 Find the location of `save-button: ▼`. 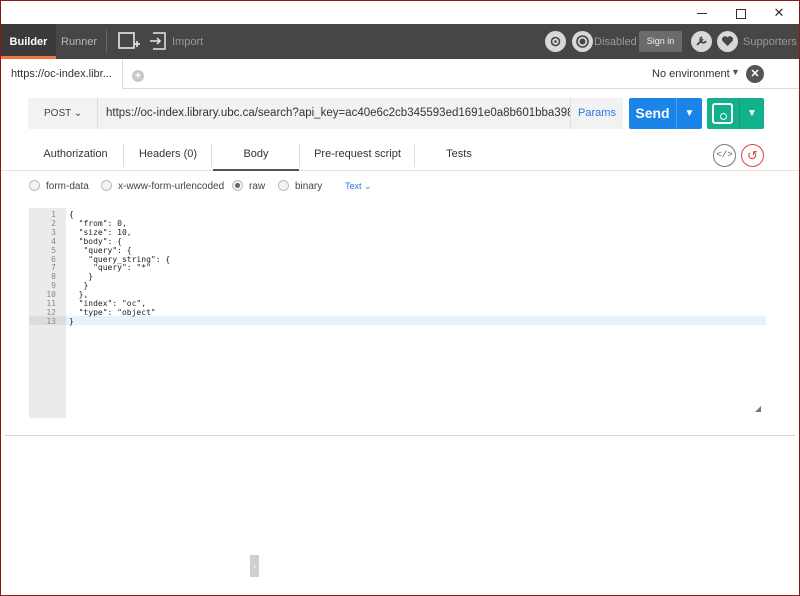

save-button: ▼ is located at coordinates (735, 113).